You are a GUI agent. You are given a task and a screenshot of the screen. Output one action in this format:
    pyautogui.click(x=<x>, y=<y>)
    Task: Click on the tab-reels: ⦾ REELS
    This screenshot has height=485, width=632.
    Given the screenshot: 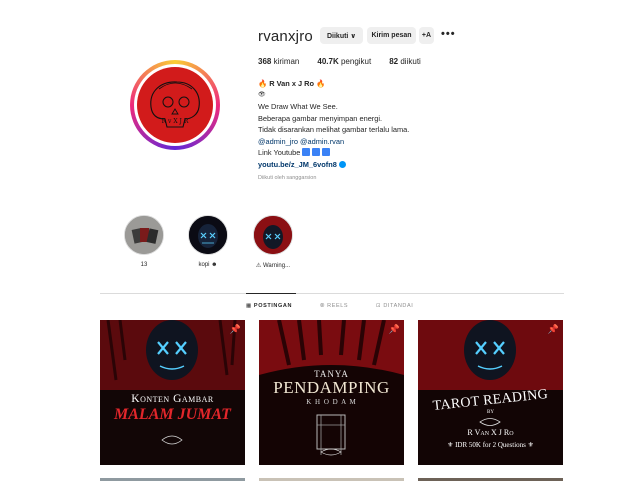 What is the action you would take?
    pyautogui.click(x=334, y=306)
    